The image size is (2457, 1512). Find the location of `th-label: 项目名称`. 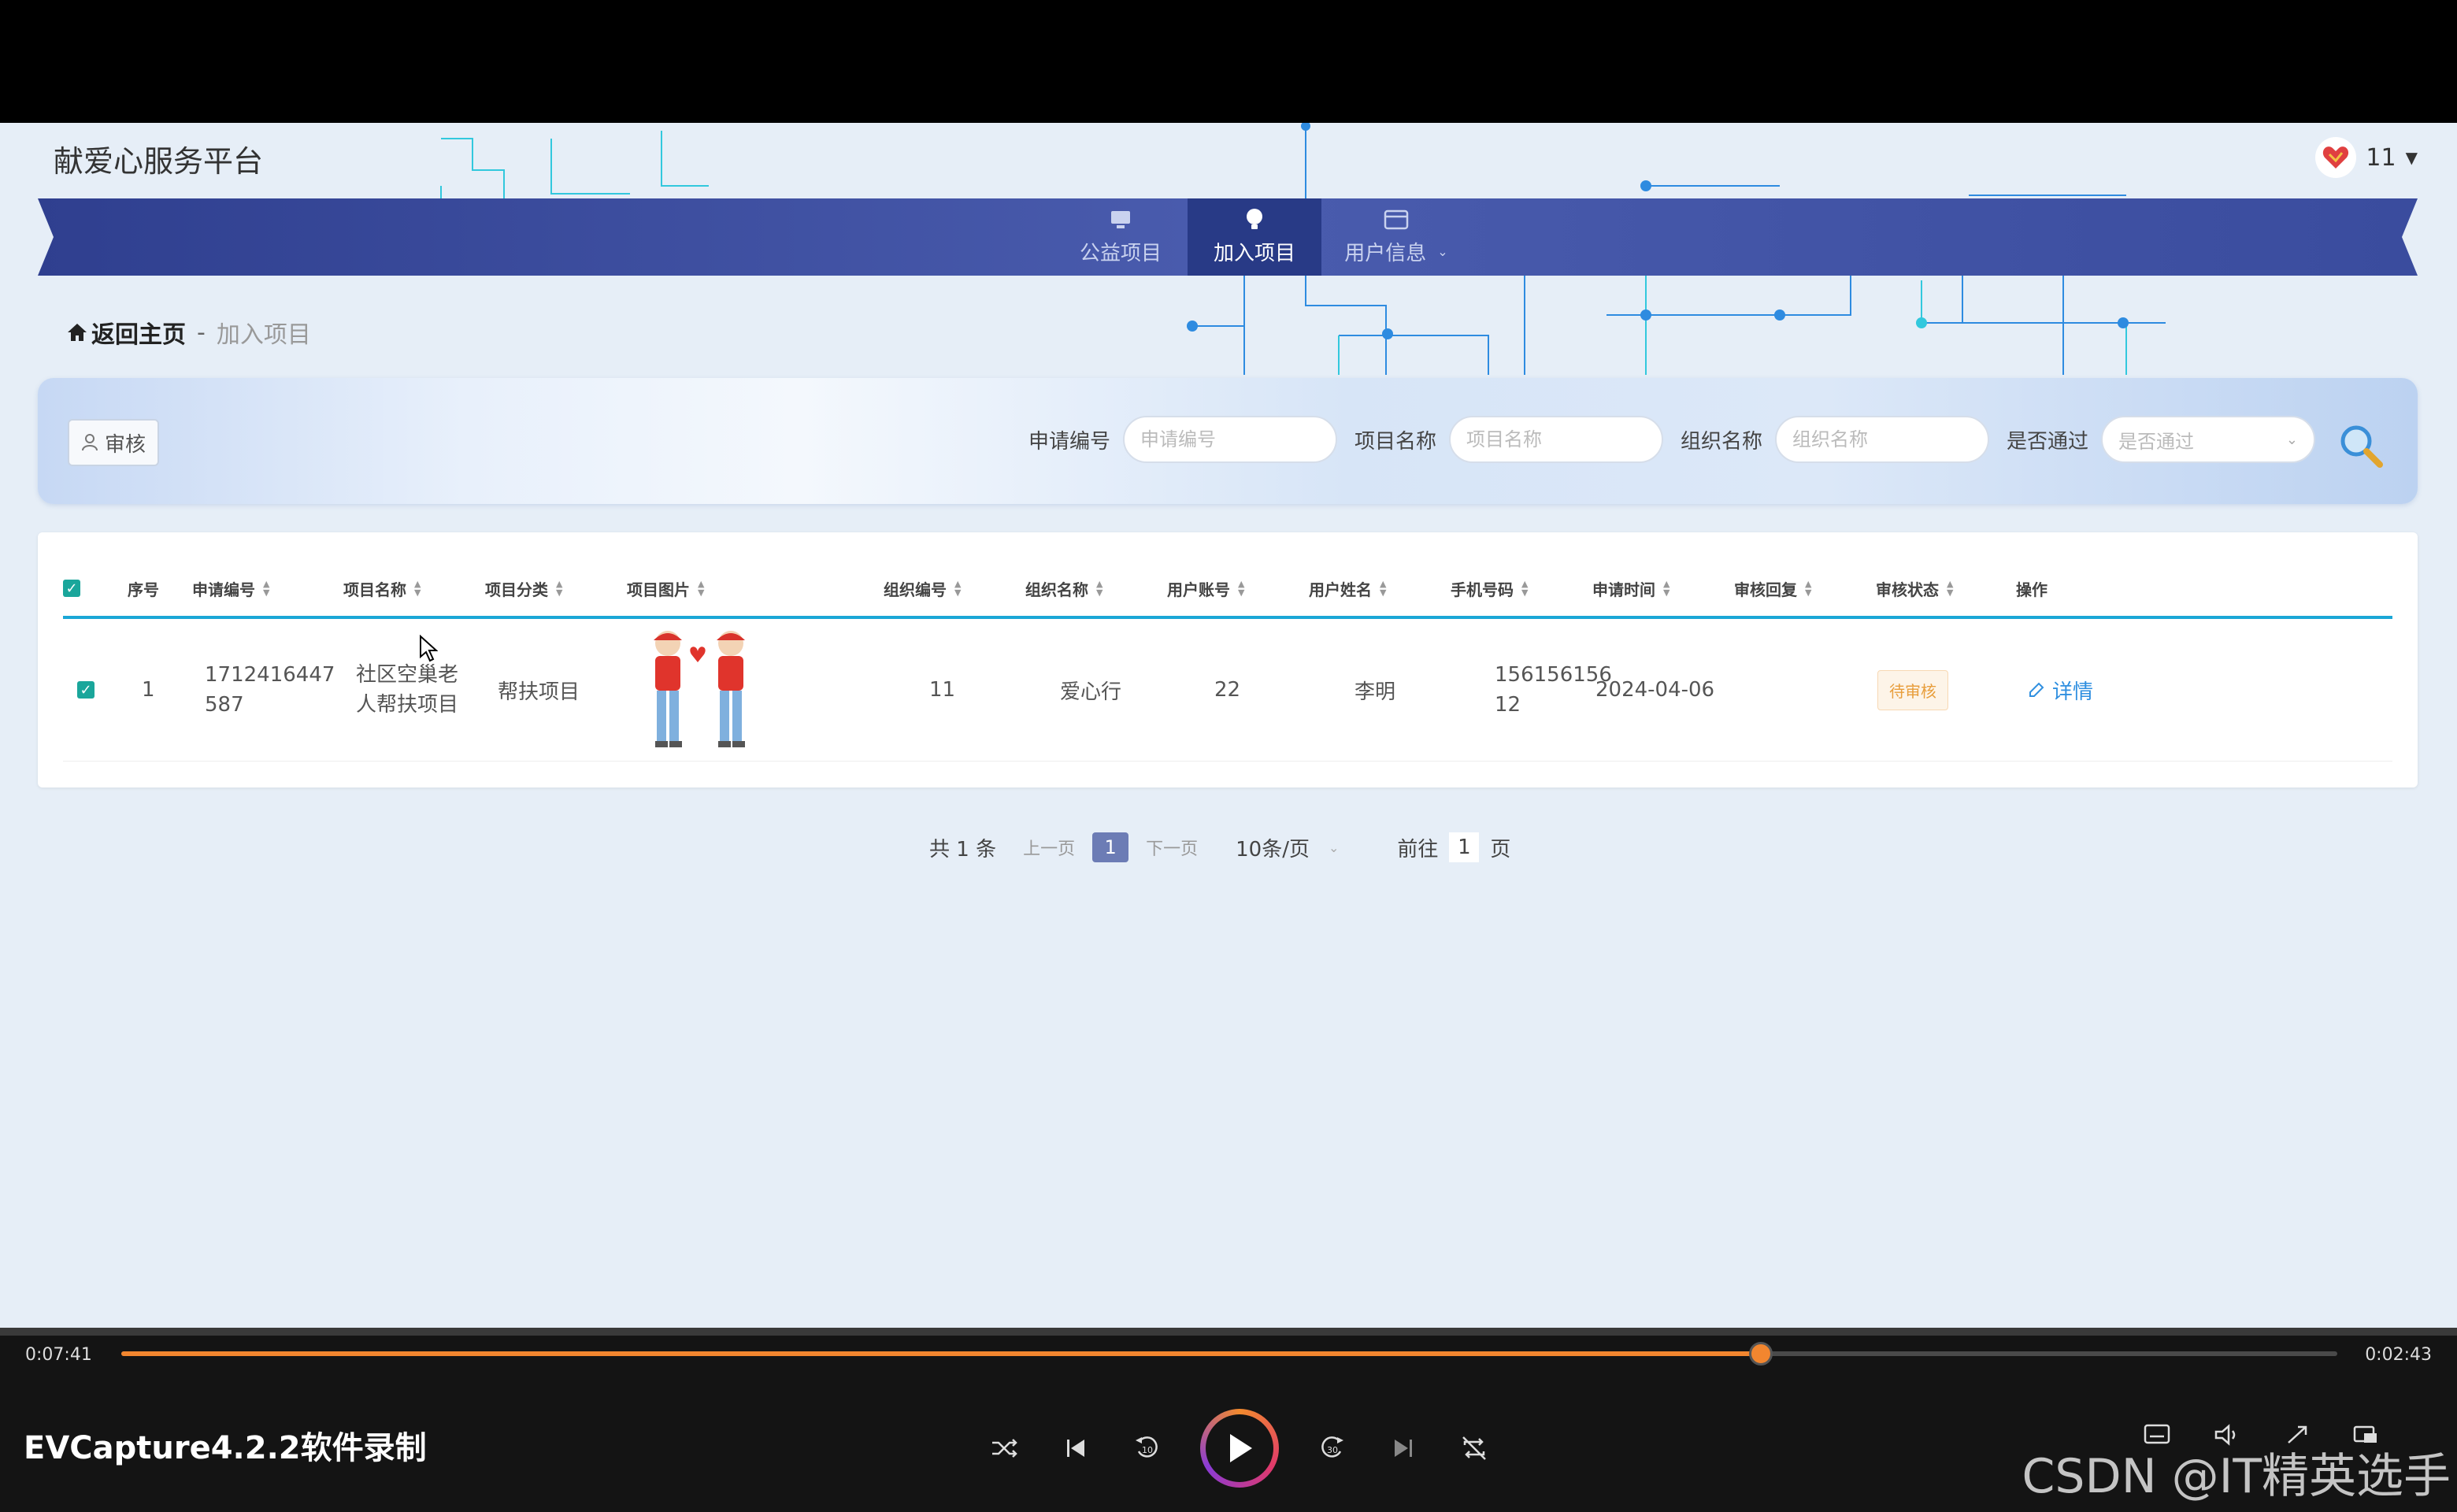

th-label: 项目名称 is located at coordinates (374, 589).